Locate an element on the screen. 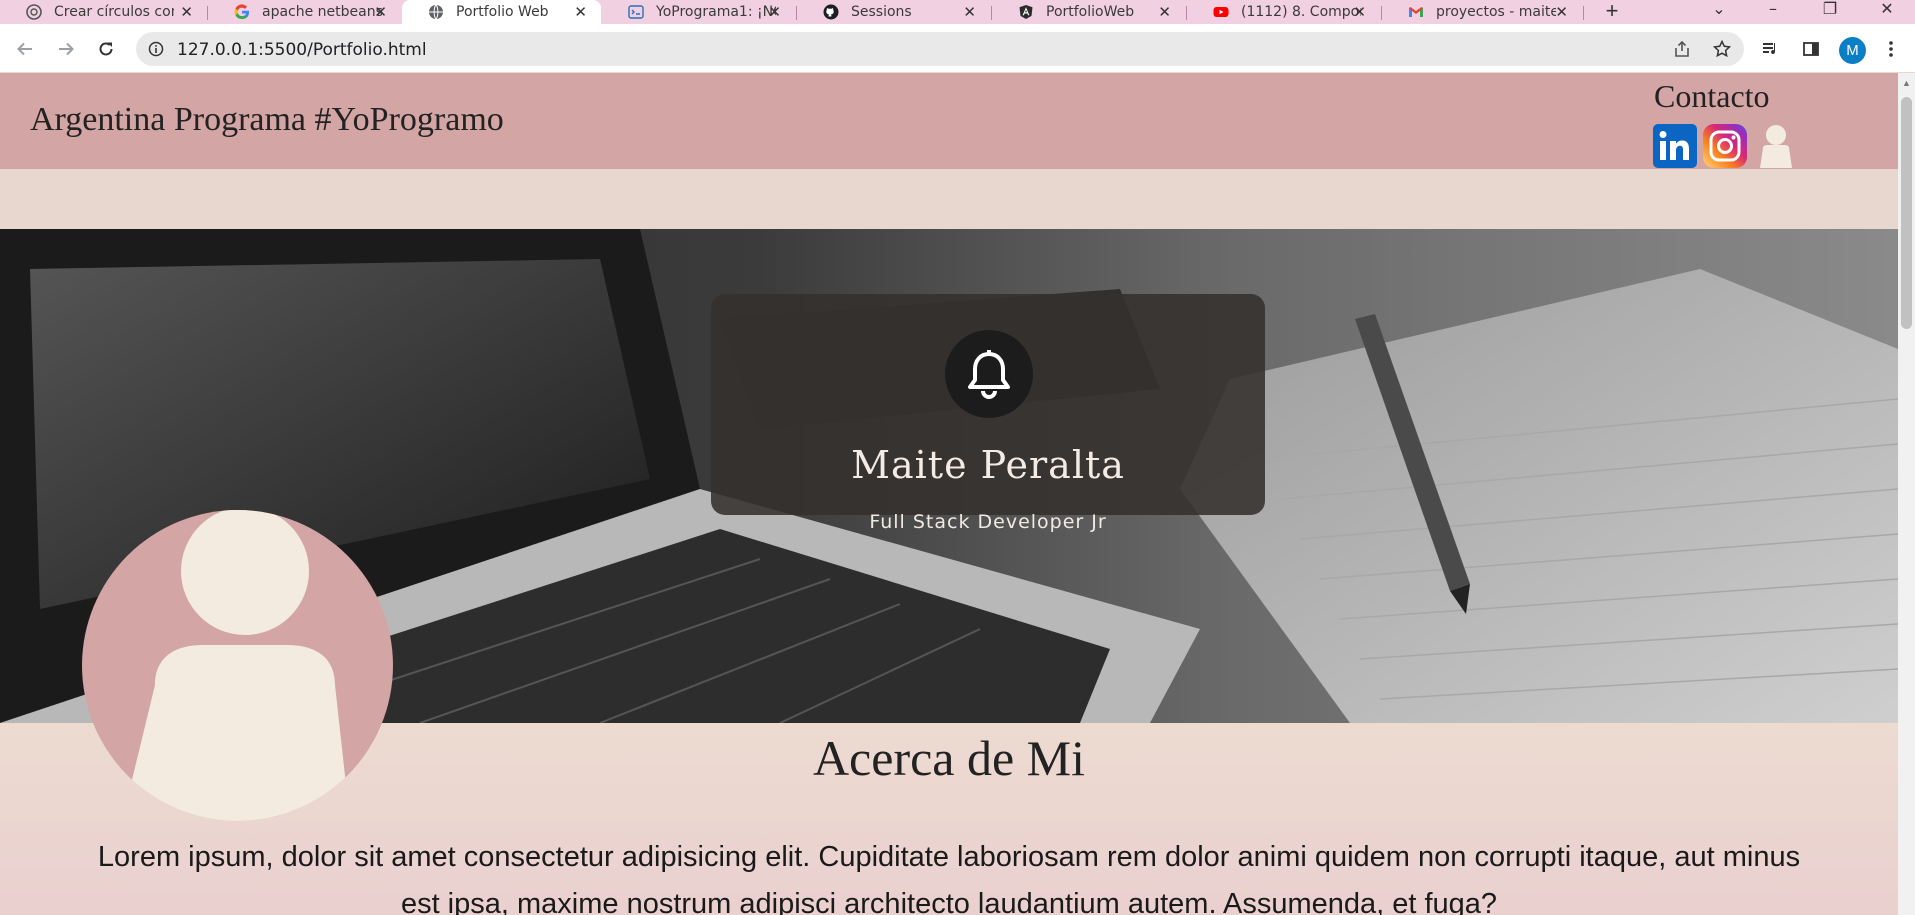 The image size is (1915, 915). tab-title: Crear círculos con is located at coordinates (114, 12).